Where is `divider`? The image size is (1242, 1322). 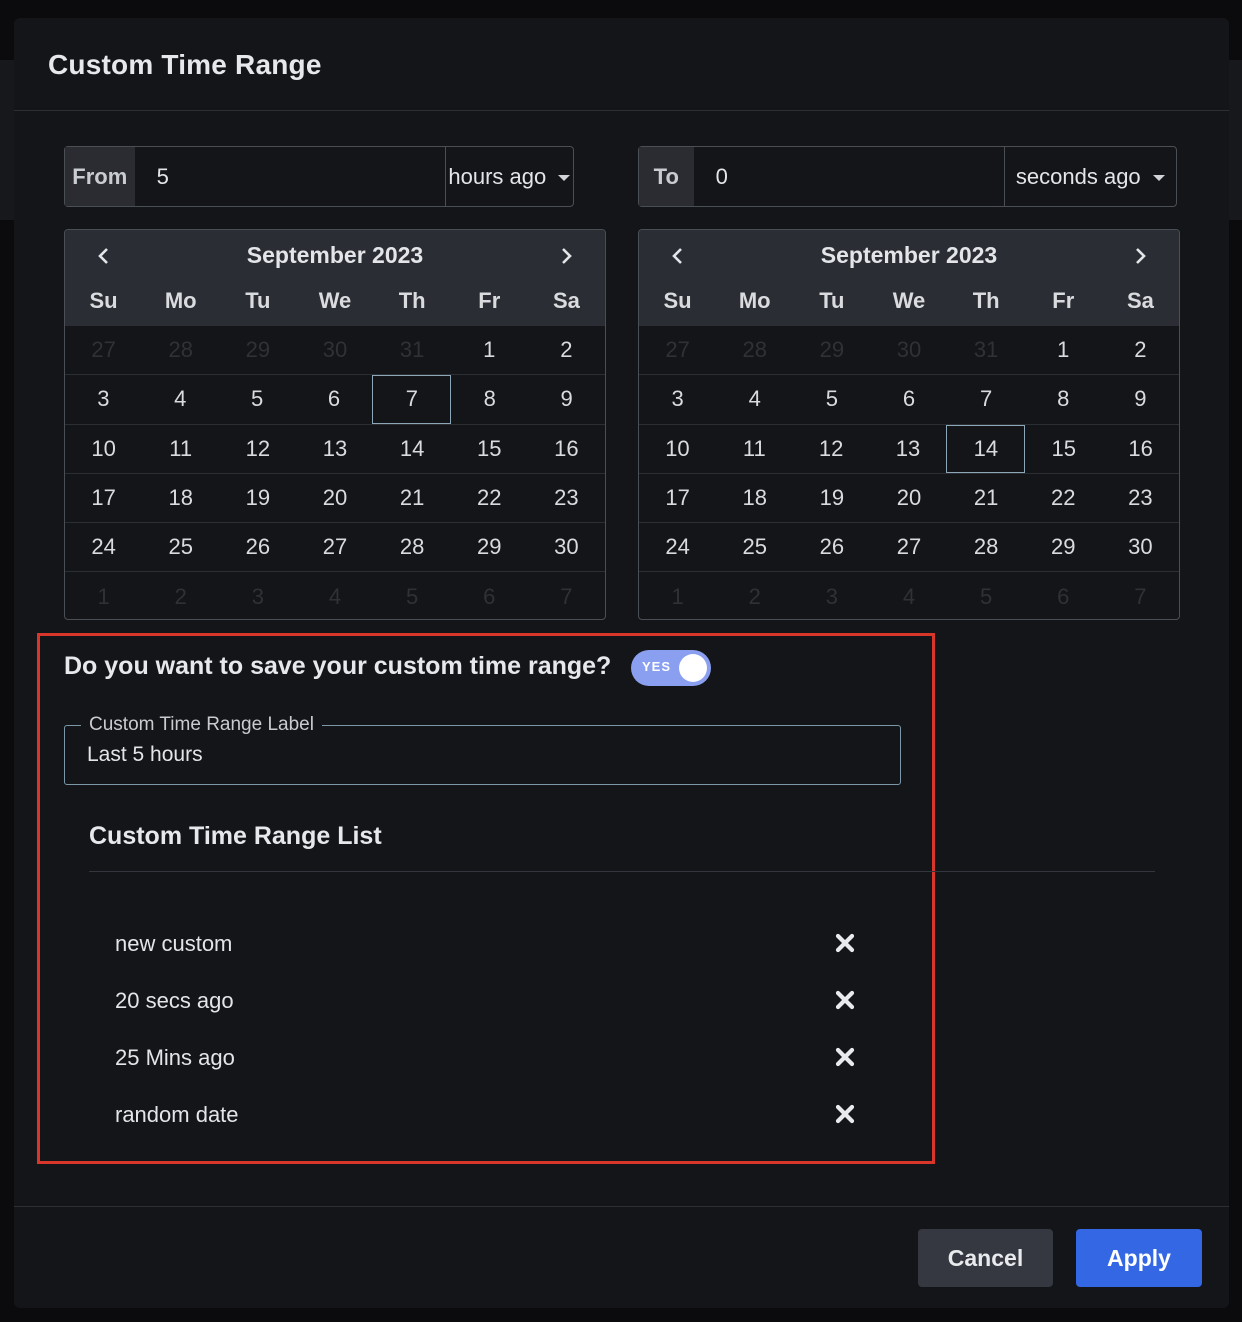
divider is located at coordinates (622, 871).